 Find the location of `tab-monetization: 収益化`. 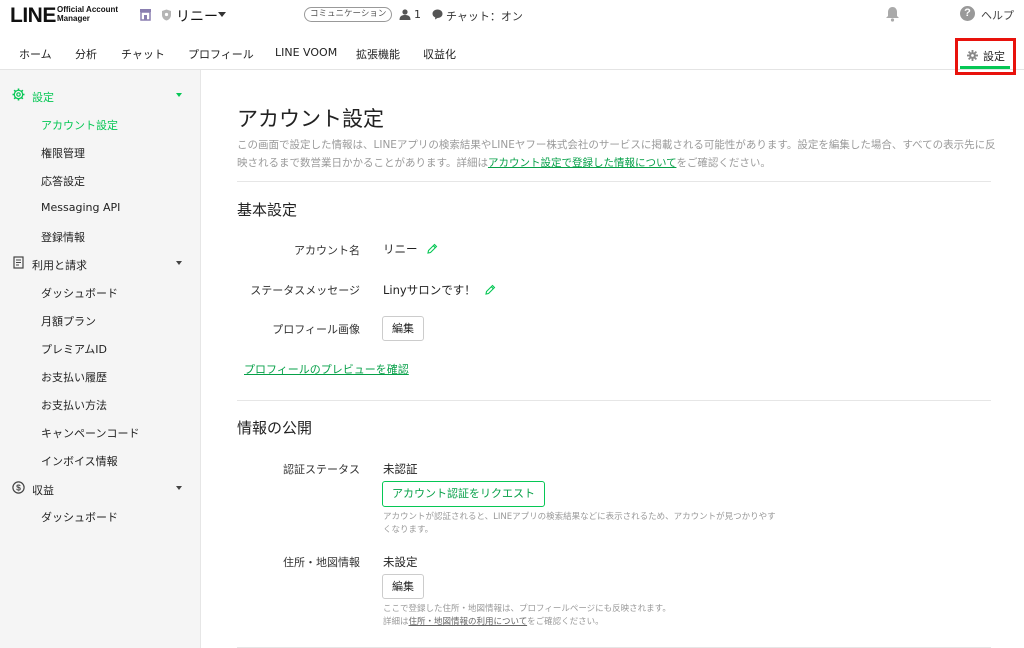

tab-monetization: 収益化 is located at coordinates (439, 54).